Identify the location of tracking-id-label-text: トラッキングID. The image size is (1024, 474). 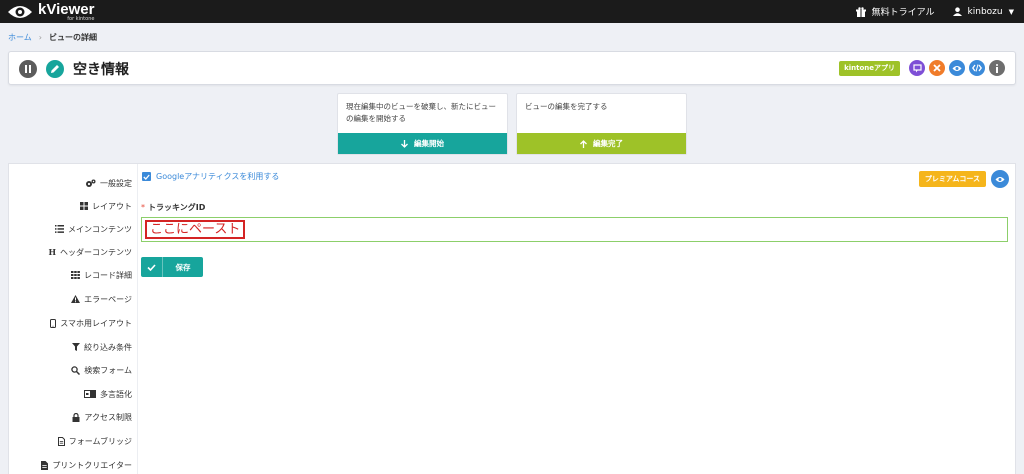
(177, 207).